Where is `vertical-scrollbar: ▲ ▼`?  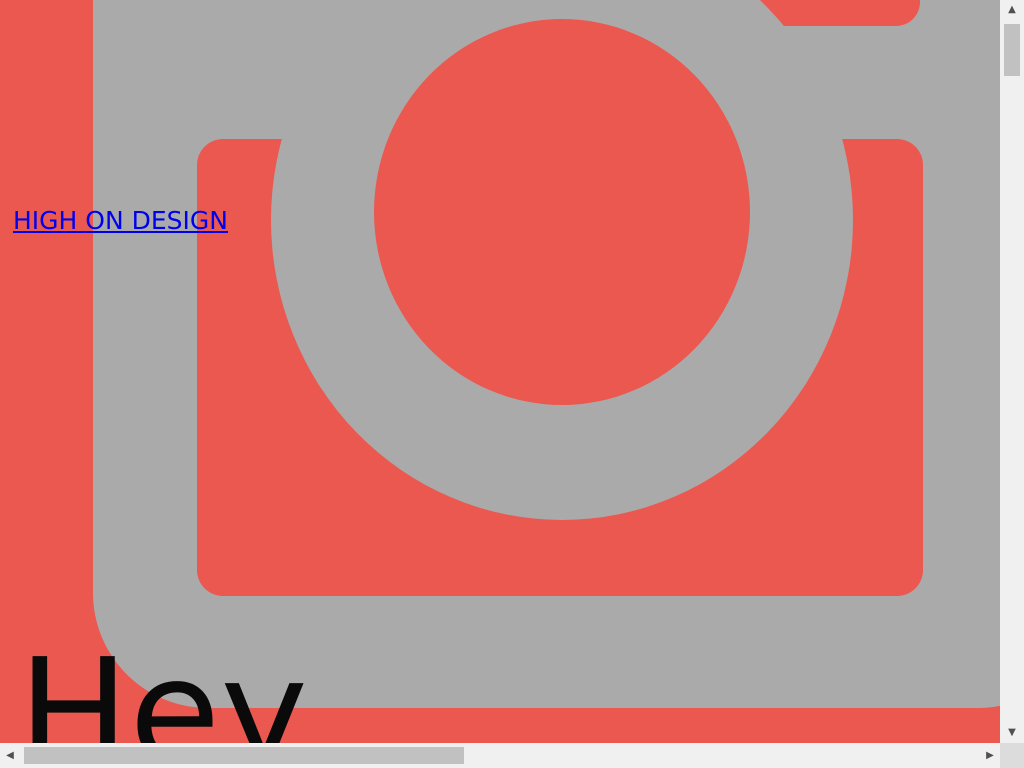 vertical-scrollbar: ▲ ▼ is located at coordinates (1012, 371).